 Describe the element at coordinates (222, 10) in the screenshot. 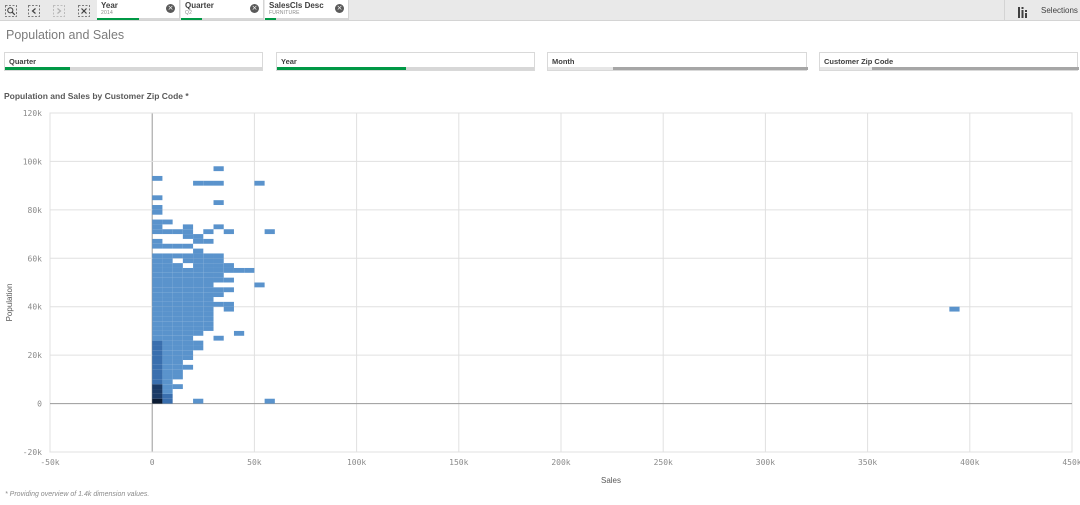

I see `selection-tab-quarter: Quarter Q2 ×` at that location.